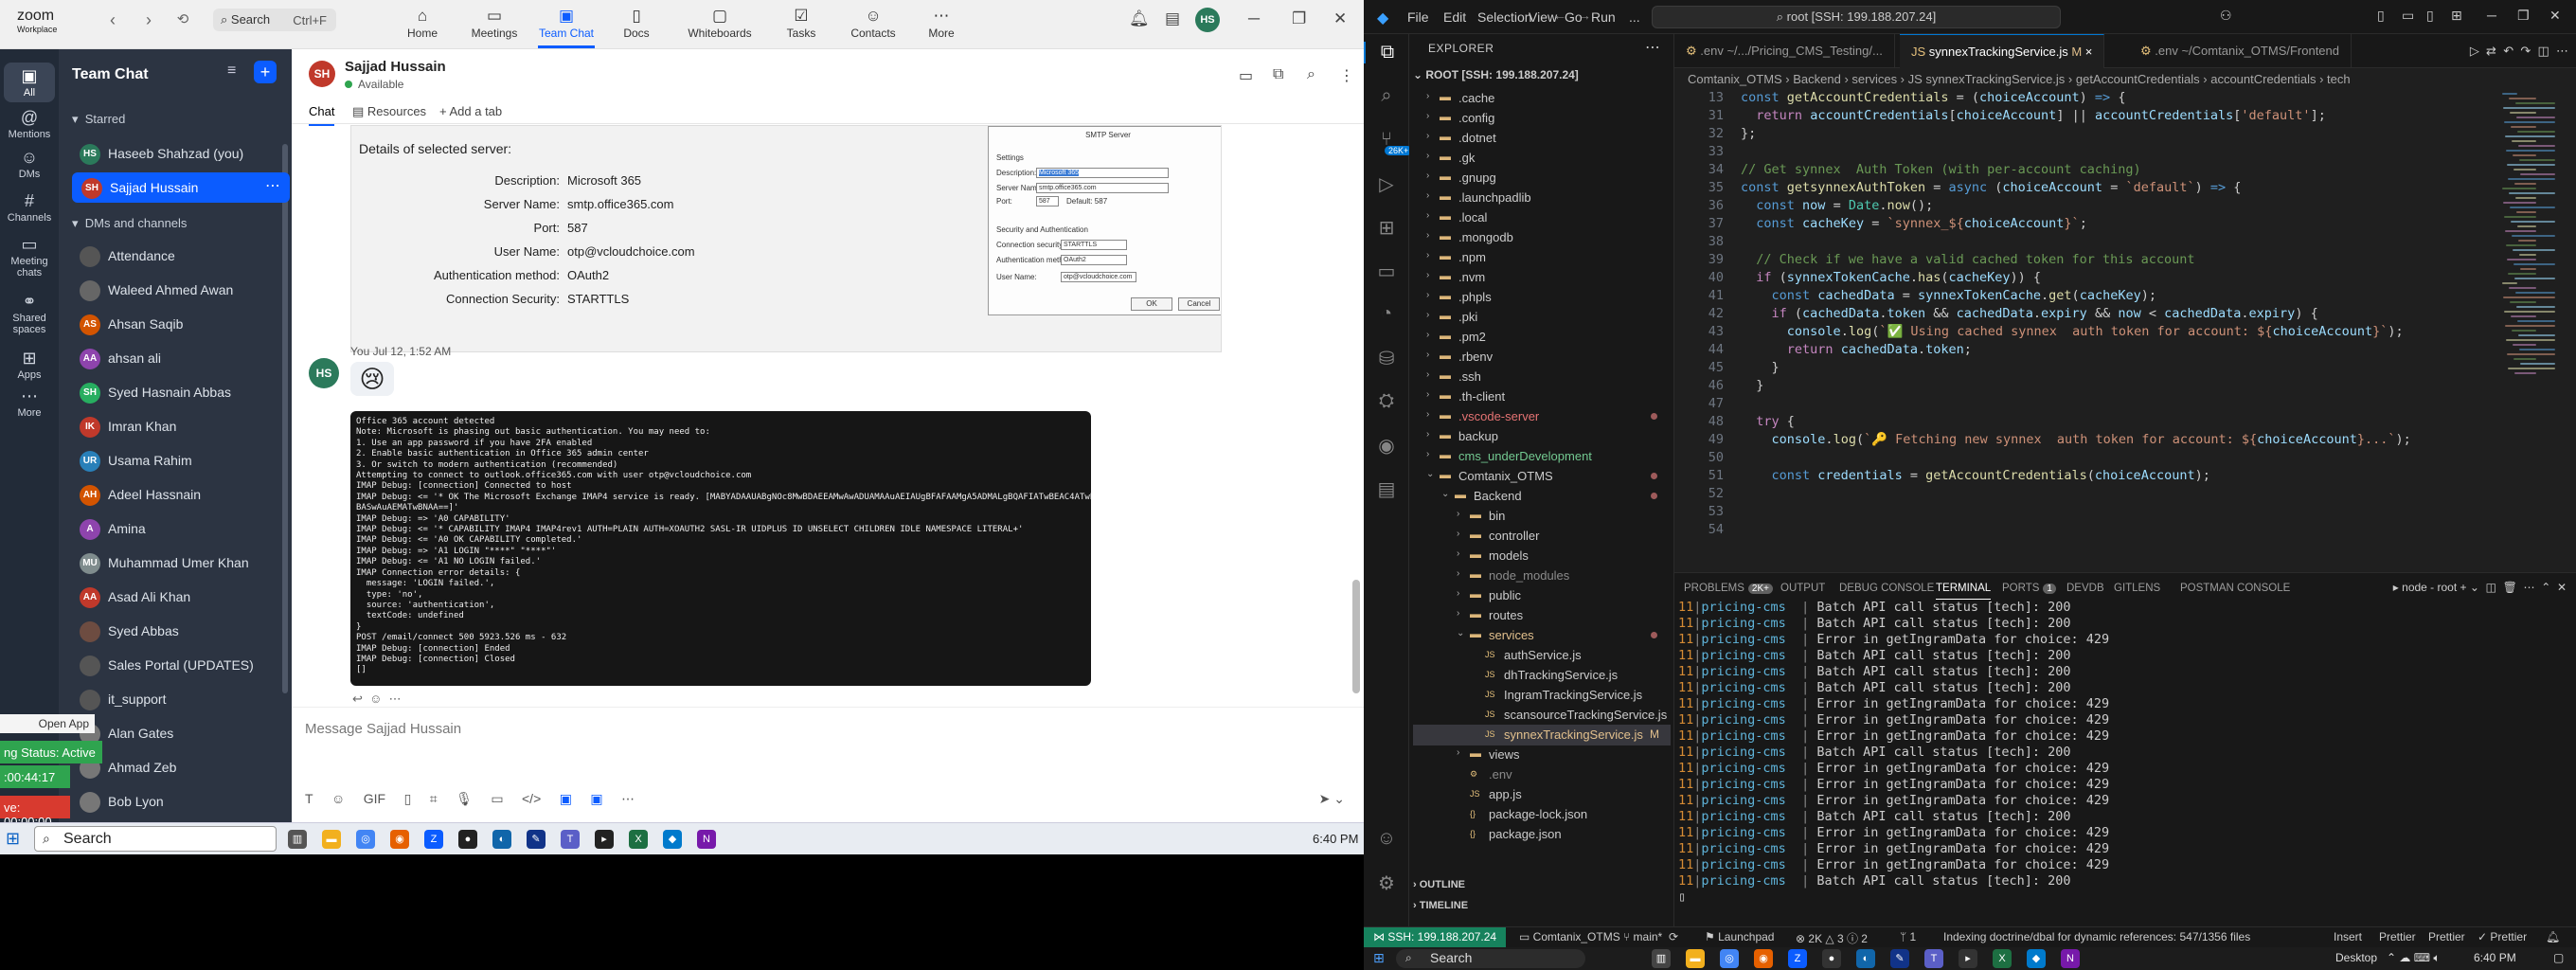 This screenshot has height=970, width=2576. What do you see at coordinates (1695, 958) in the screenshot?
I see `file-explorer-icon: ▬` at bounding box center [1695, 958].